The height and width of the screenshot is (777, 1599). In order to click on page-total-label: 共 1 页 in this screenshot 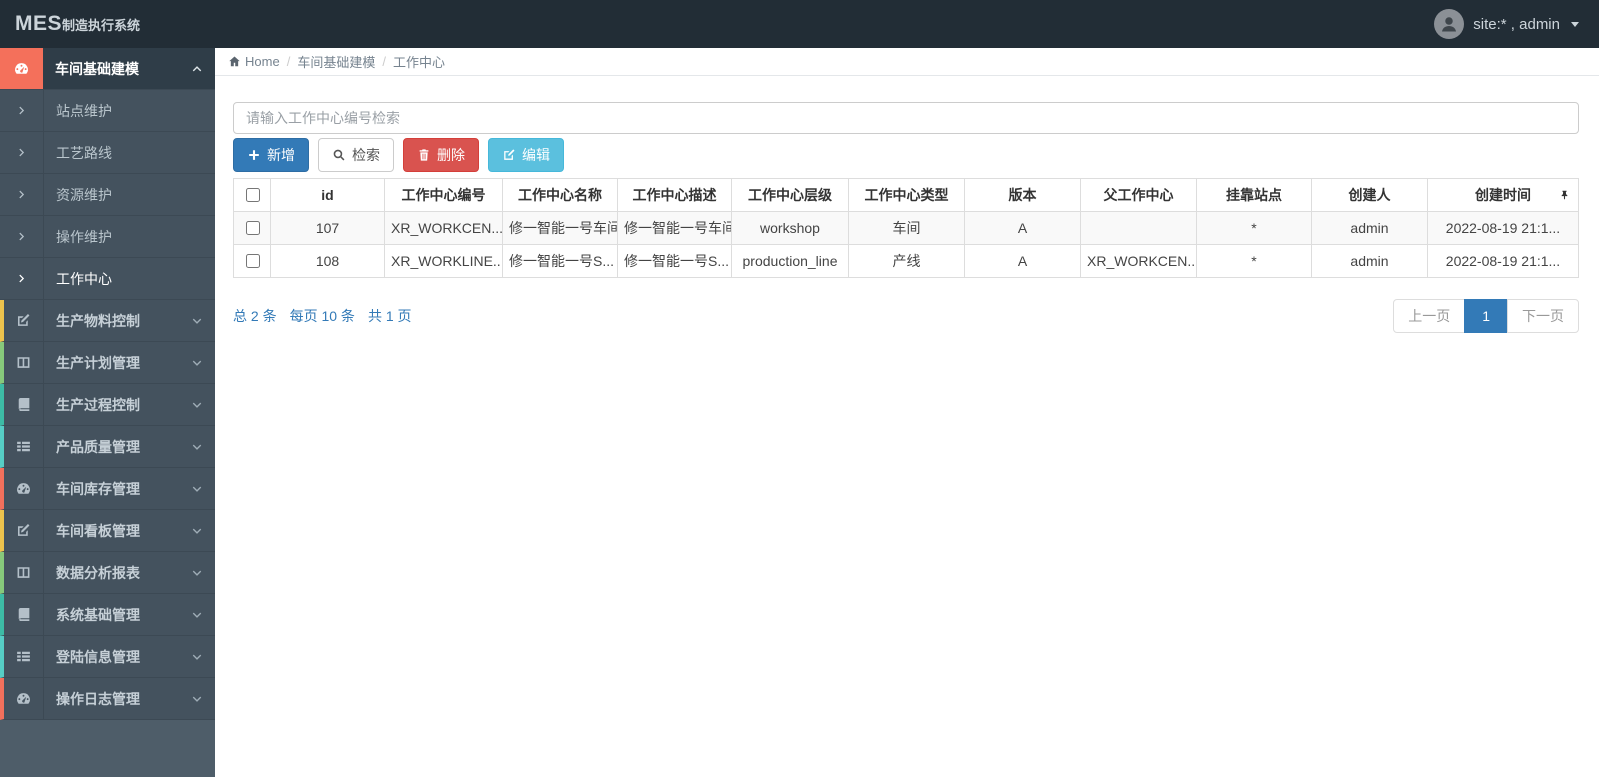, I will do `click(390, 316)`.